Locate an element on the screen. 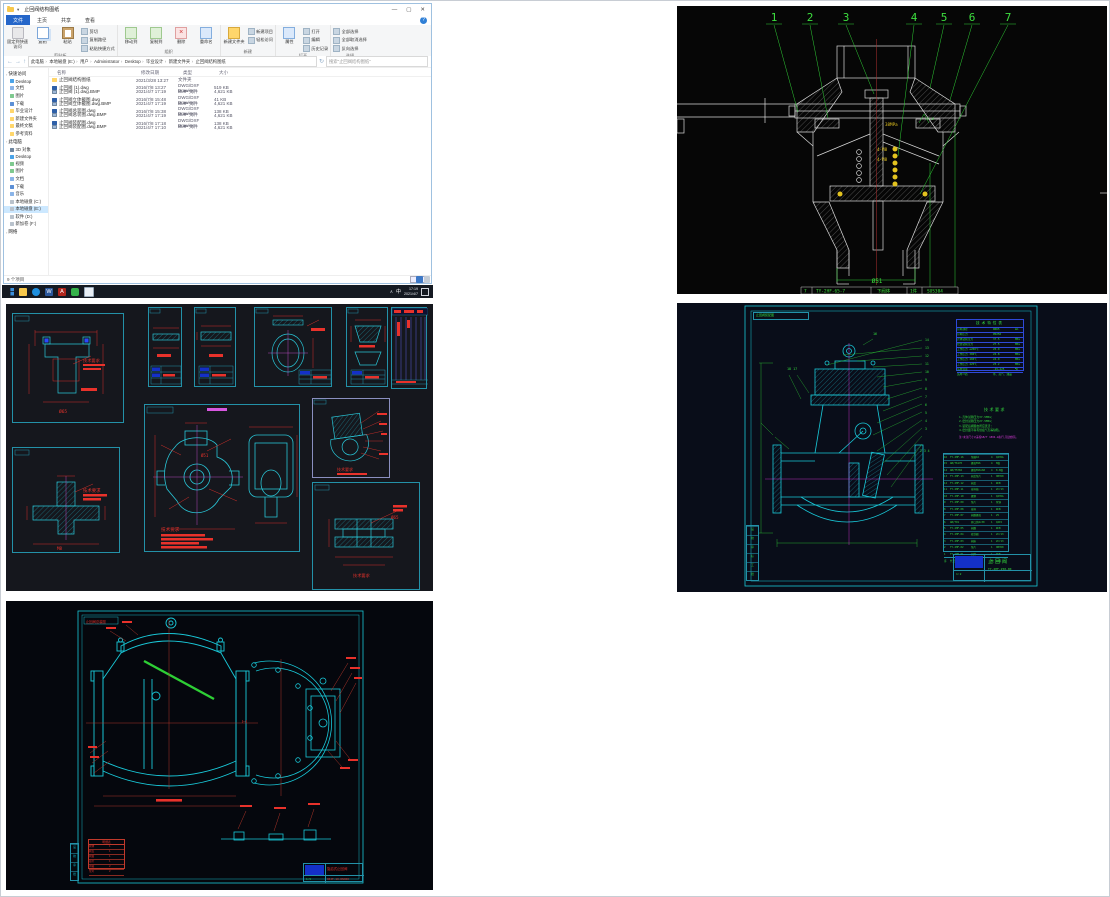 The height and width of the screenshot is (897, 1110). svg-text: Ø65 is located at coordinates (63, 411).